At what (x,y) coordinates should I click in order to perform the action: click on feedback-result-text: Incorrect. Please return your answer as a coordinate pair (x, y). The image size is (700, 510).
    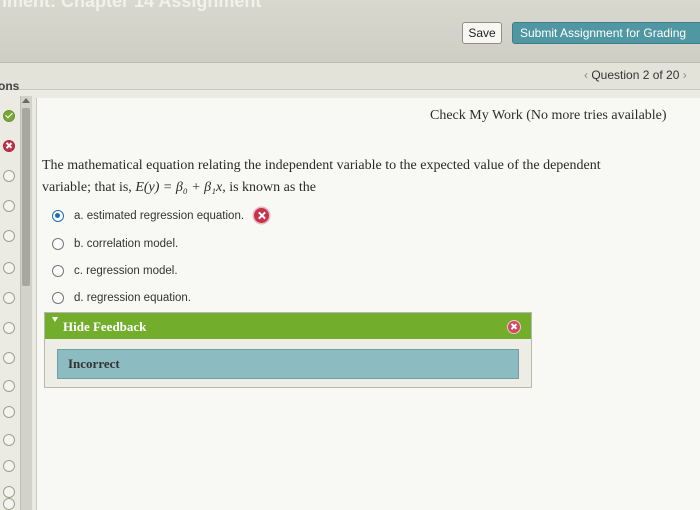
    Looking at the image, I should click on (94, 363).